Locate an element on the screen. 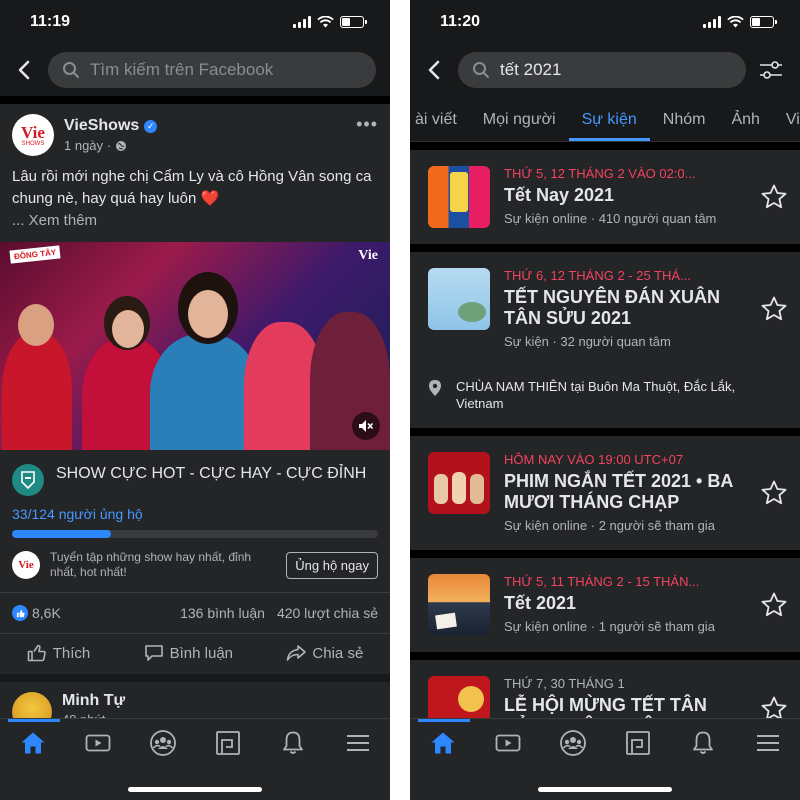 The image size is (800, 800). event-title: Tết 2021 is located at coordinates (540, 603).